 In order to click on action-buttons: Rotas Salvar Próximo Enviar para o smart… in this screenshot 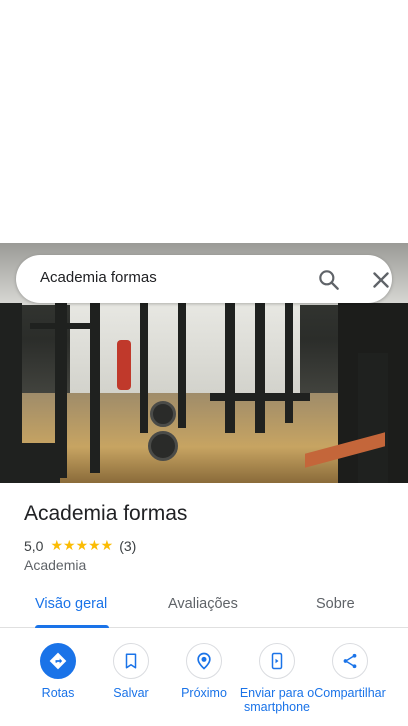, I will do `click(204, 684)`.